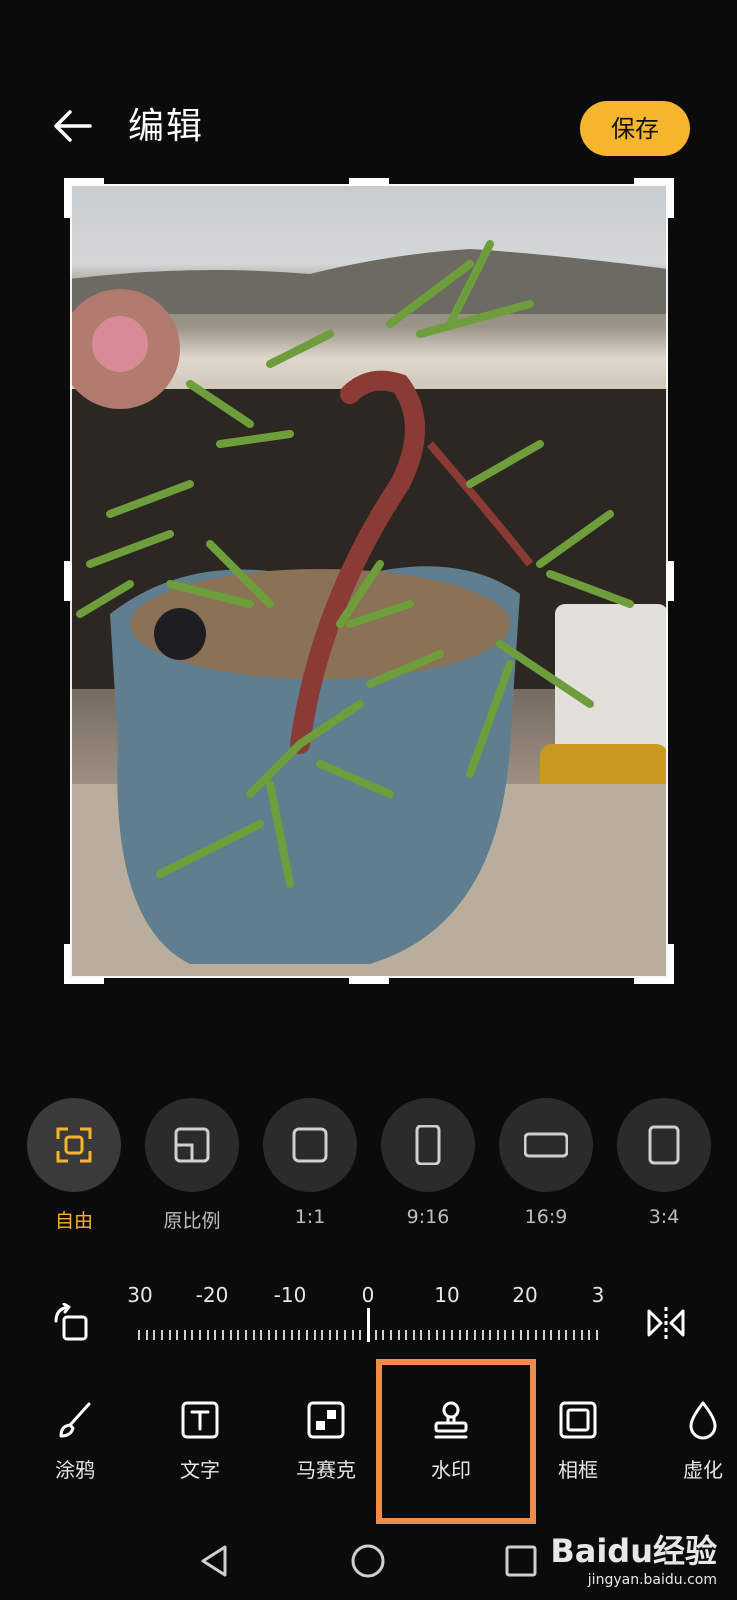 The image size is (737, 1600). I want to click on baidu-watermark: Baidu经验 jingyan.baidu.com, so click(633, 1557).